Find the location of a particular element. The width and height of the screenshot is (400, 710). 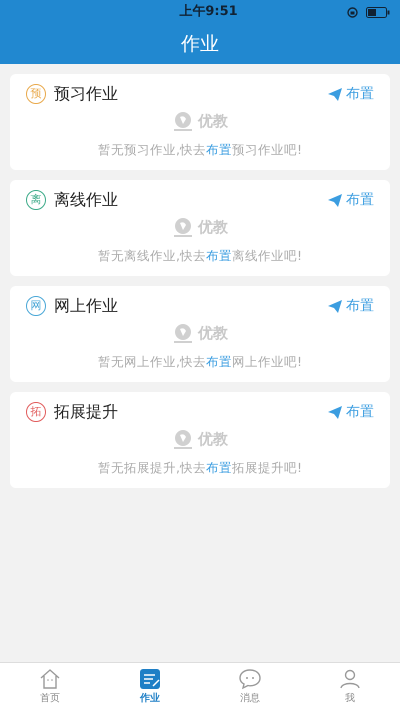

category-badge: 拓 is located at coordinates (36, 412).